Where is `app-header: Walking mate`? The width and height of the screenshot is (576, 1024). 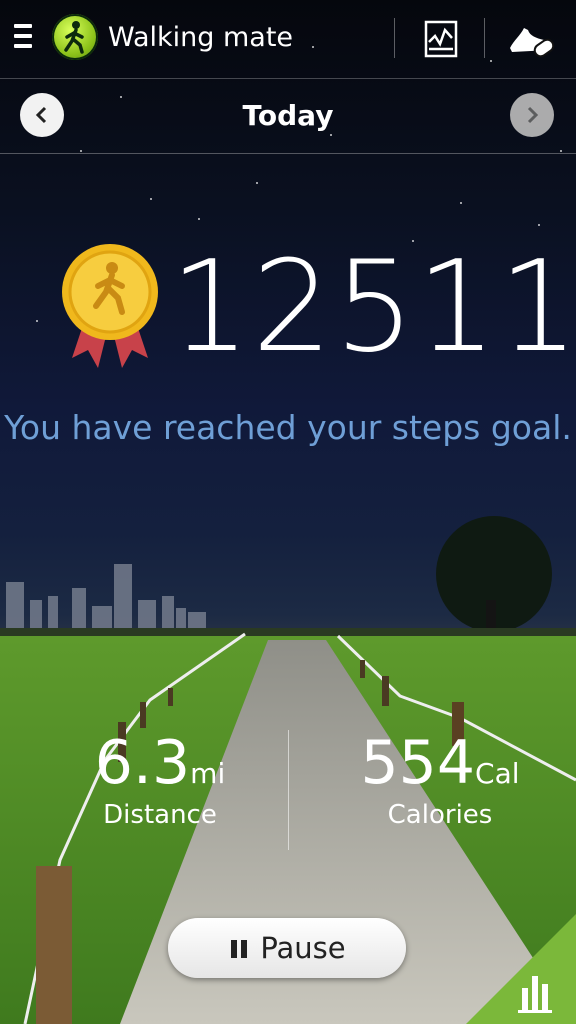 app-header: Walking mate is located at coordinates (288, 39).